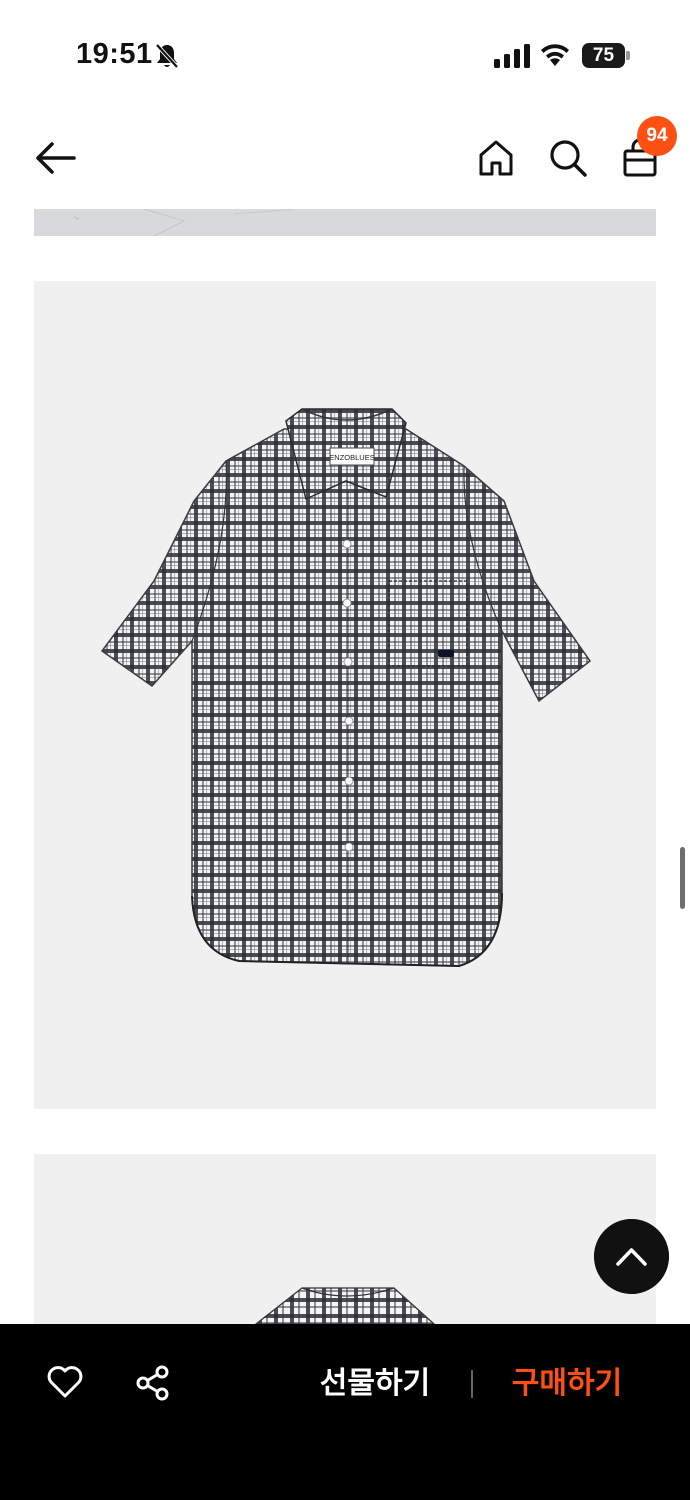 This screenshot has width=690, height=1500. What do you see at coordinates (345, 55) in the screenshot?
I see `status-bar: 19:51 75` at bounding box center [345, 55].